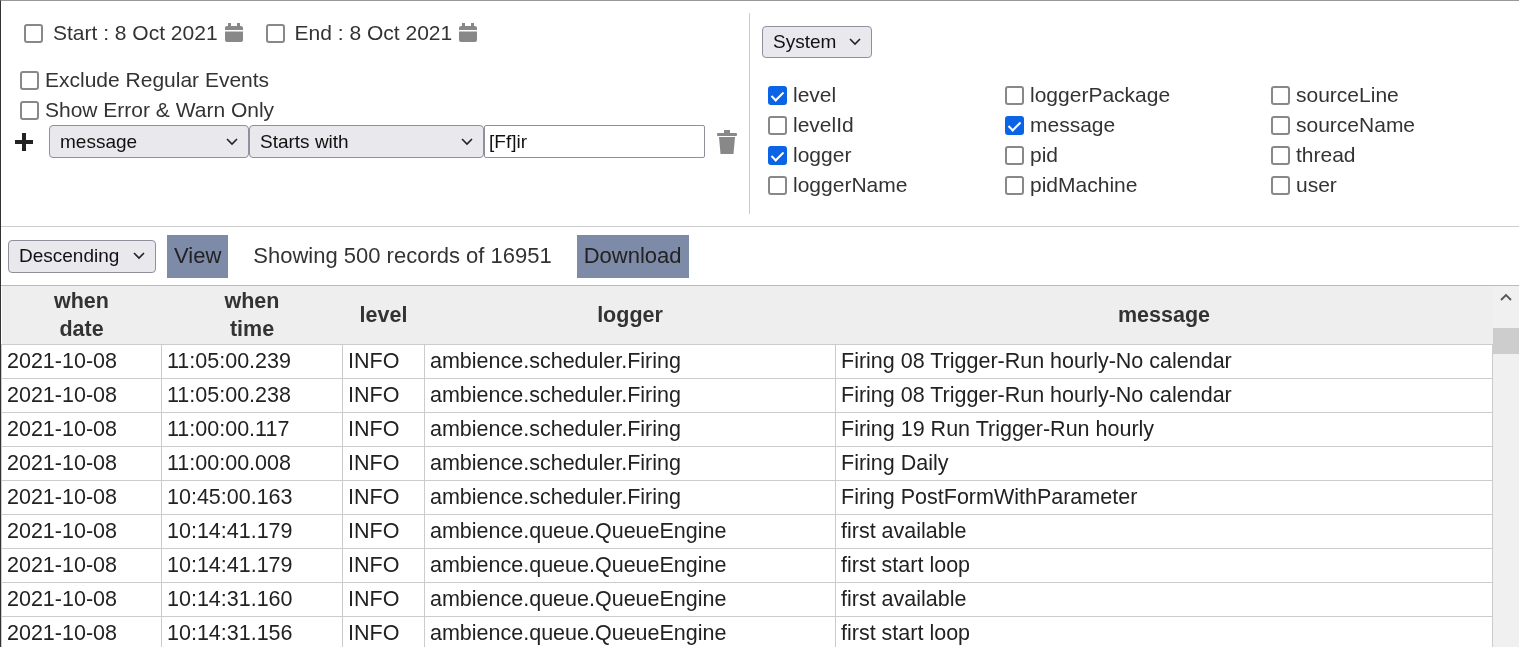 The height and width of the screenshot is (647, 1519). I want to click on field-label: message, so click(1073, 125).